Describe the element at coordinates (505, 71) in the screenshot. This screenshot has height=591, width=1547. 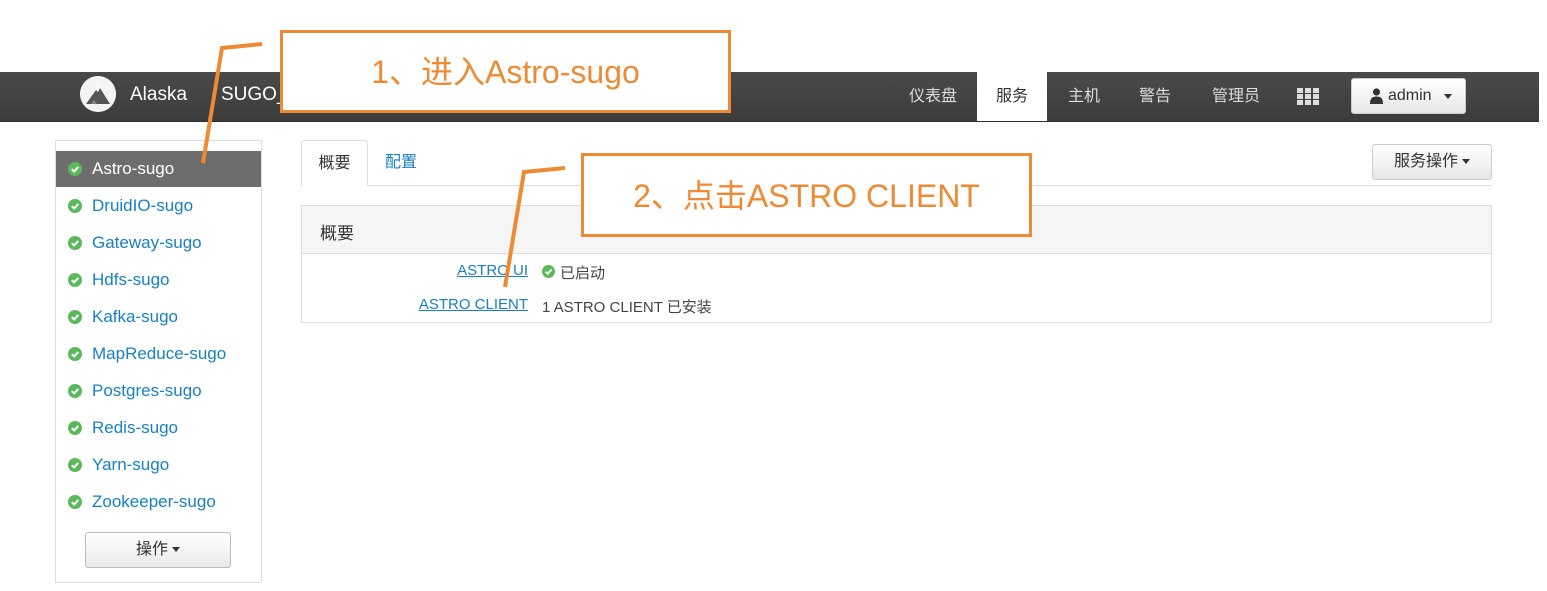
I see `annotation-step-1: 1、进入Astro-sugo` at that location.